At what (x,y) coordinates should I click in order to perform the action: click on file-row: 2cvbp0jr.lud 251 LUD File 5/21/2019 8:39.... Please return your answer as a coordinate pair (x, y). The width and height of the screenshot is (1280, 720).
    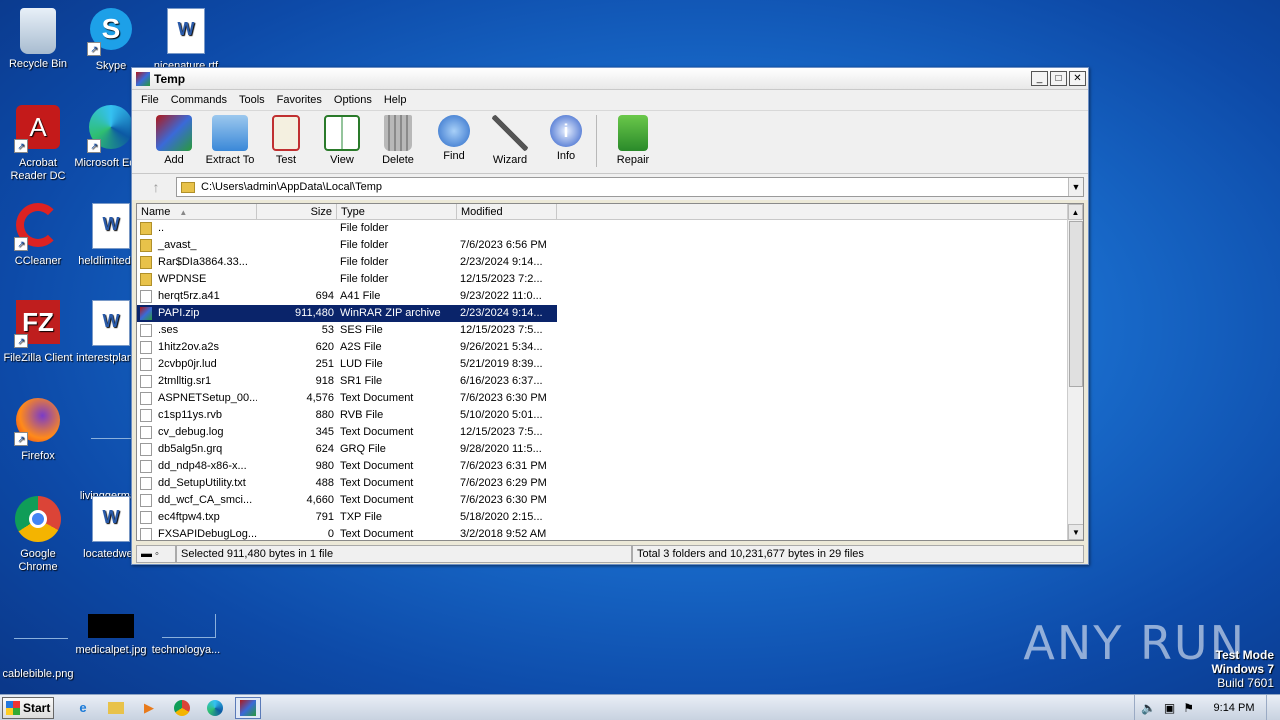
    Looking at the image, I should click on (610, 364).